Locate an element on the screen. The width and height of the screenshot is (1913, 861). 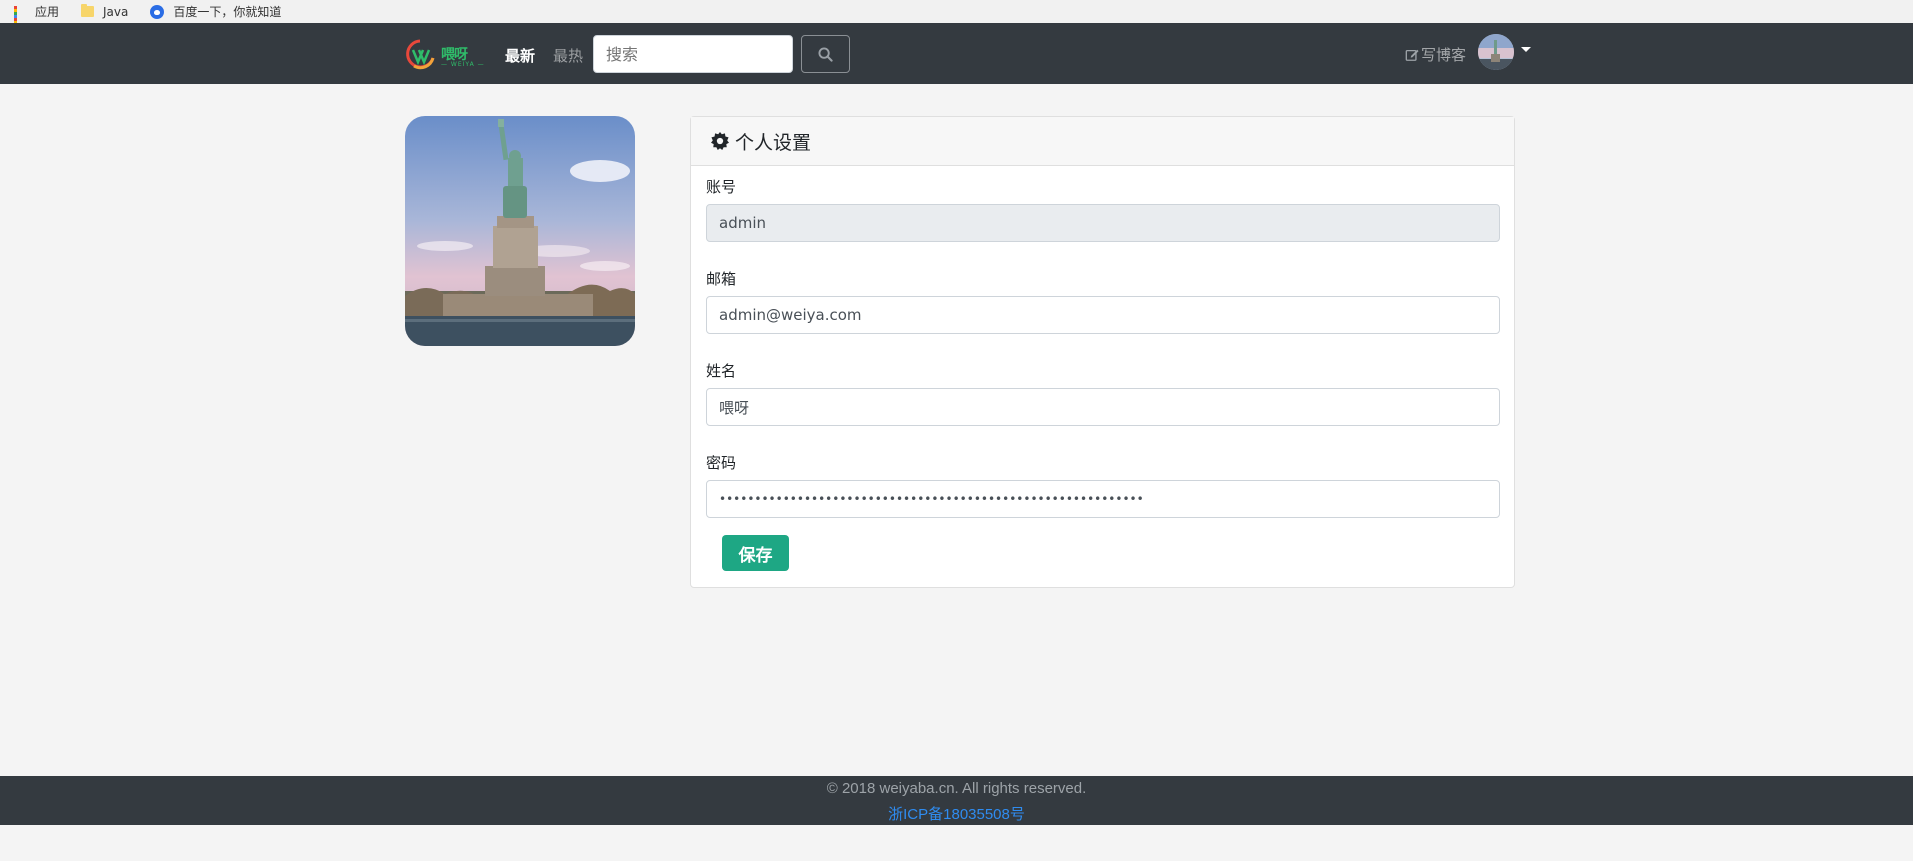
card-title: 个人设置 is located at coordinates (773, 142).